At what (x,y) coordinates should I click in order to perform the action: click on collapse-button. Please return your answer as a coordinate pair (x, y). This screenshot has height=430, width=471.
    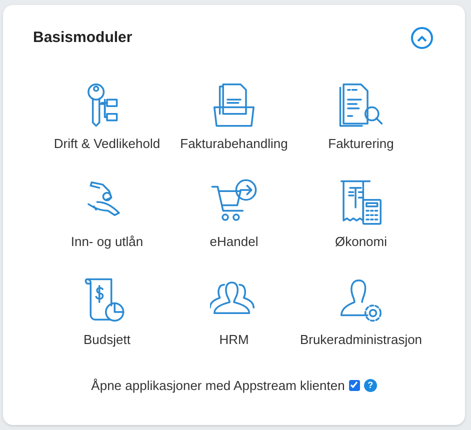
    Looking at the image, I should click on (422, 38).